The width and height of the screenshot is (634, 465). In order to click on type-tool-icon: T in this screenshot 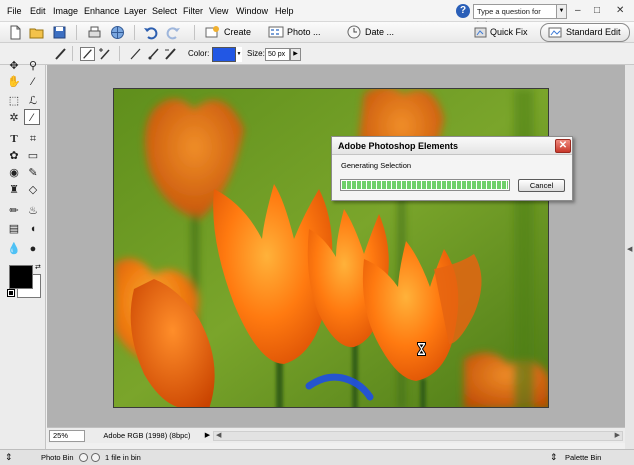, I will do `click(14, 139)`.